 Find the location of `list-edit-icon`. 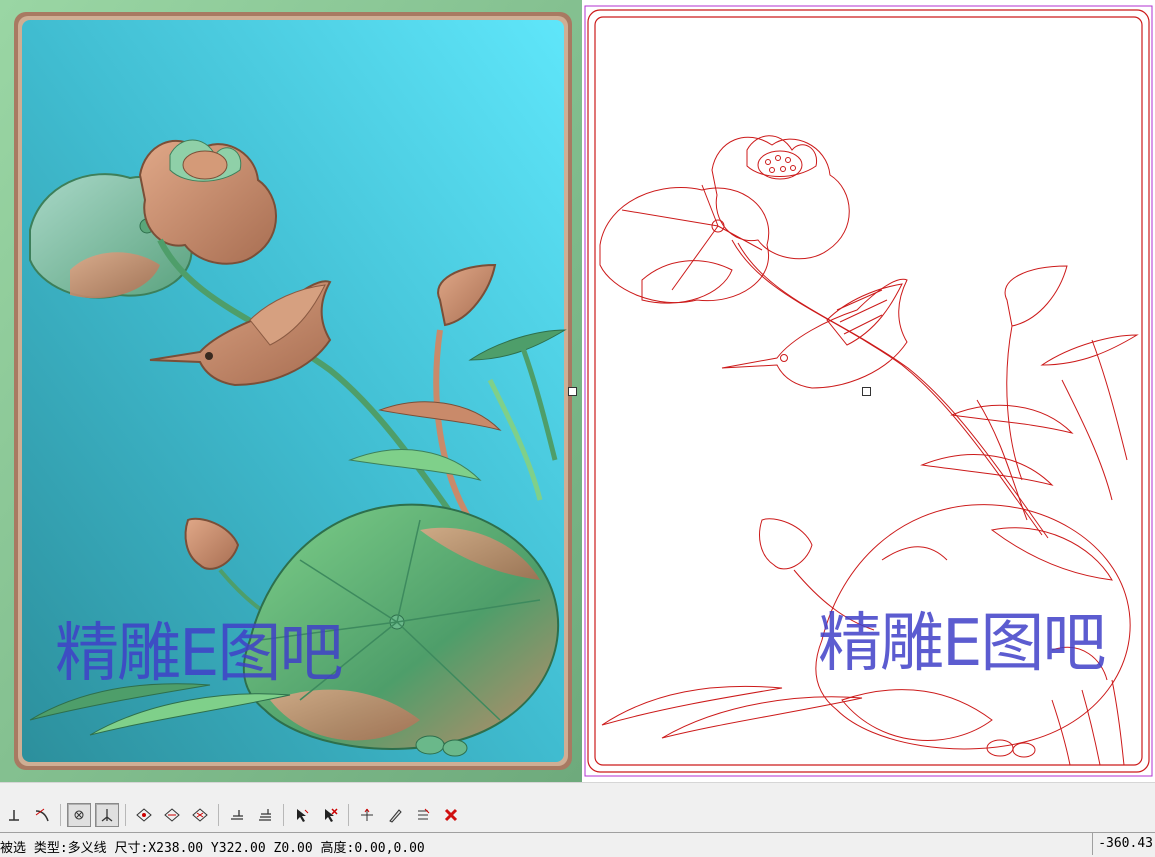

list-edit-icon is located at coordinates (424, 814).